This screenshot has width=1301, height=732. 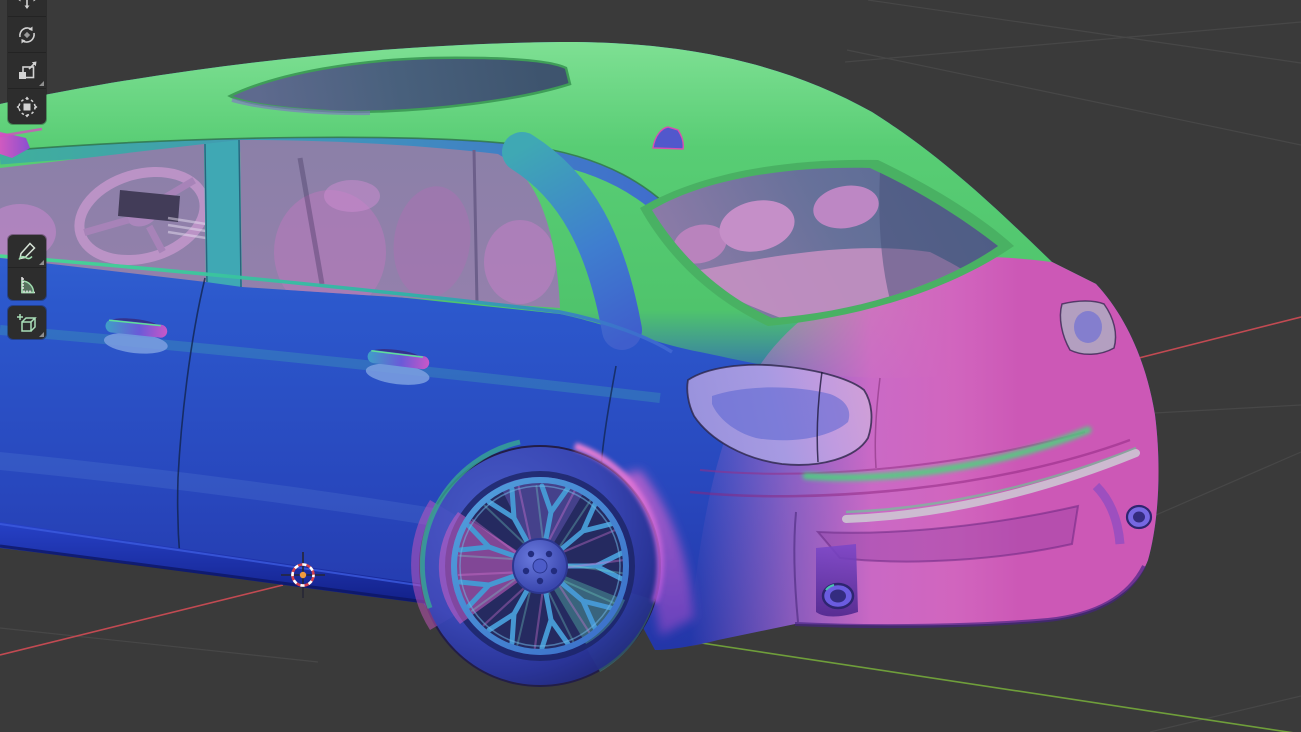 I want to click on transform-tool-group, so click(x=27, y=62).